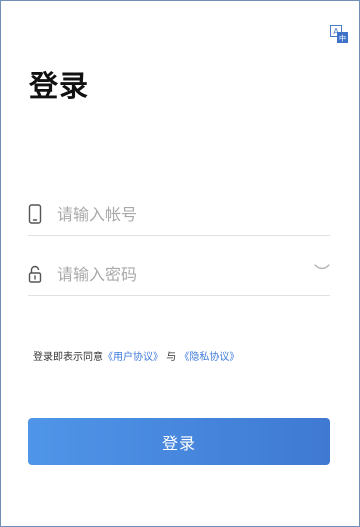  Describe the element at coordinates (342, 38) in the screenshot. I see `svg-text: 中` at that location.